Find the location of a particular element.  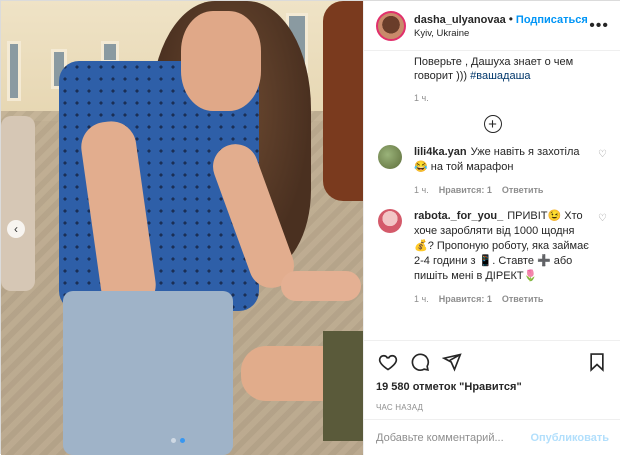

send-icon is located at coordinates (452, 362).